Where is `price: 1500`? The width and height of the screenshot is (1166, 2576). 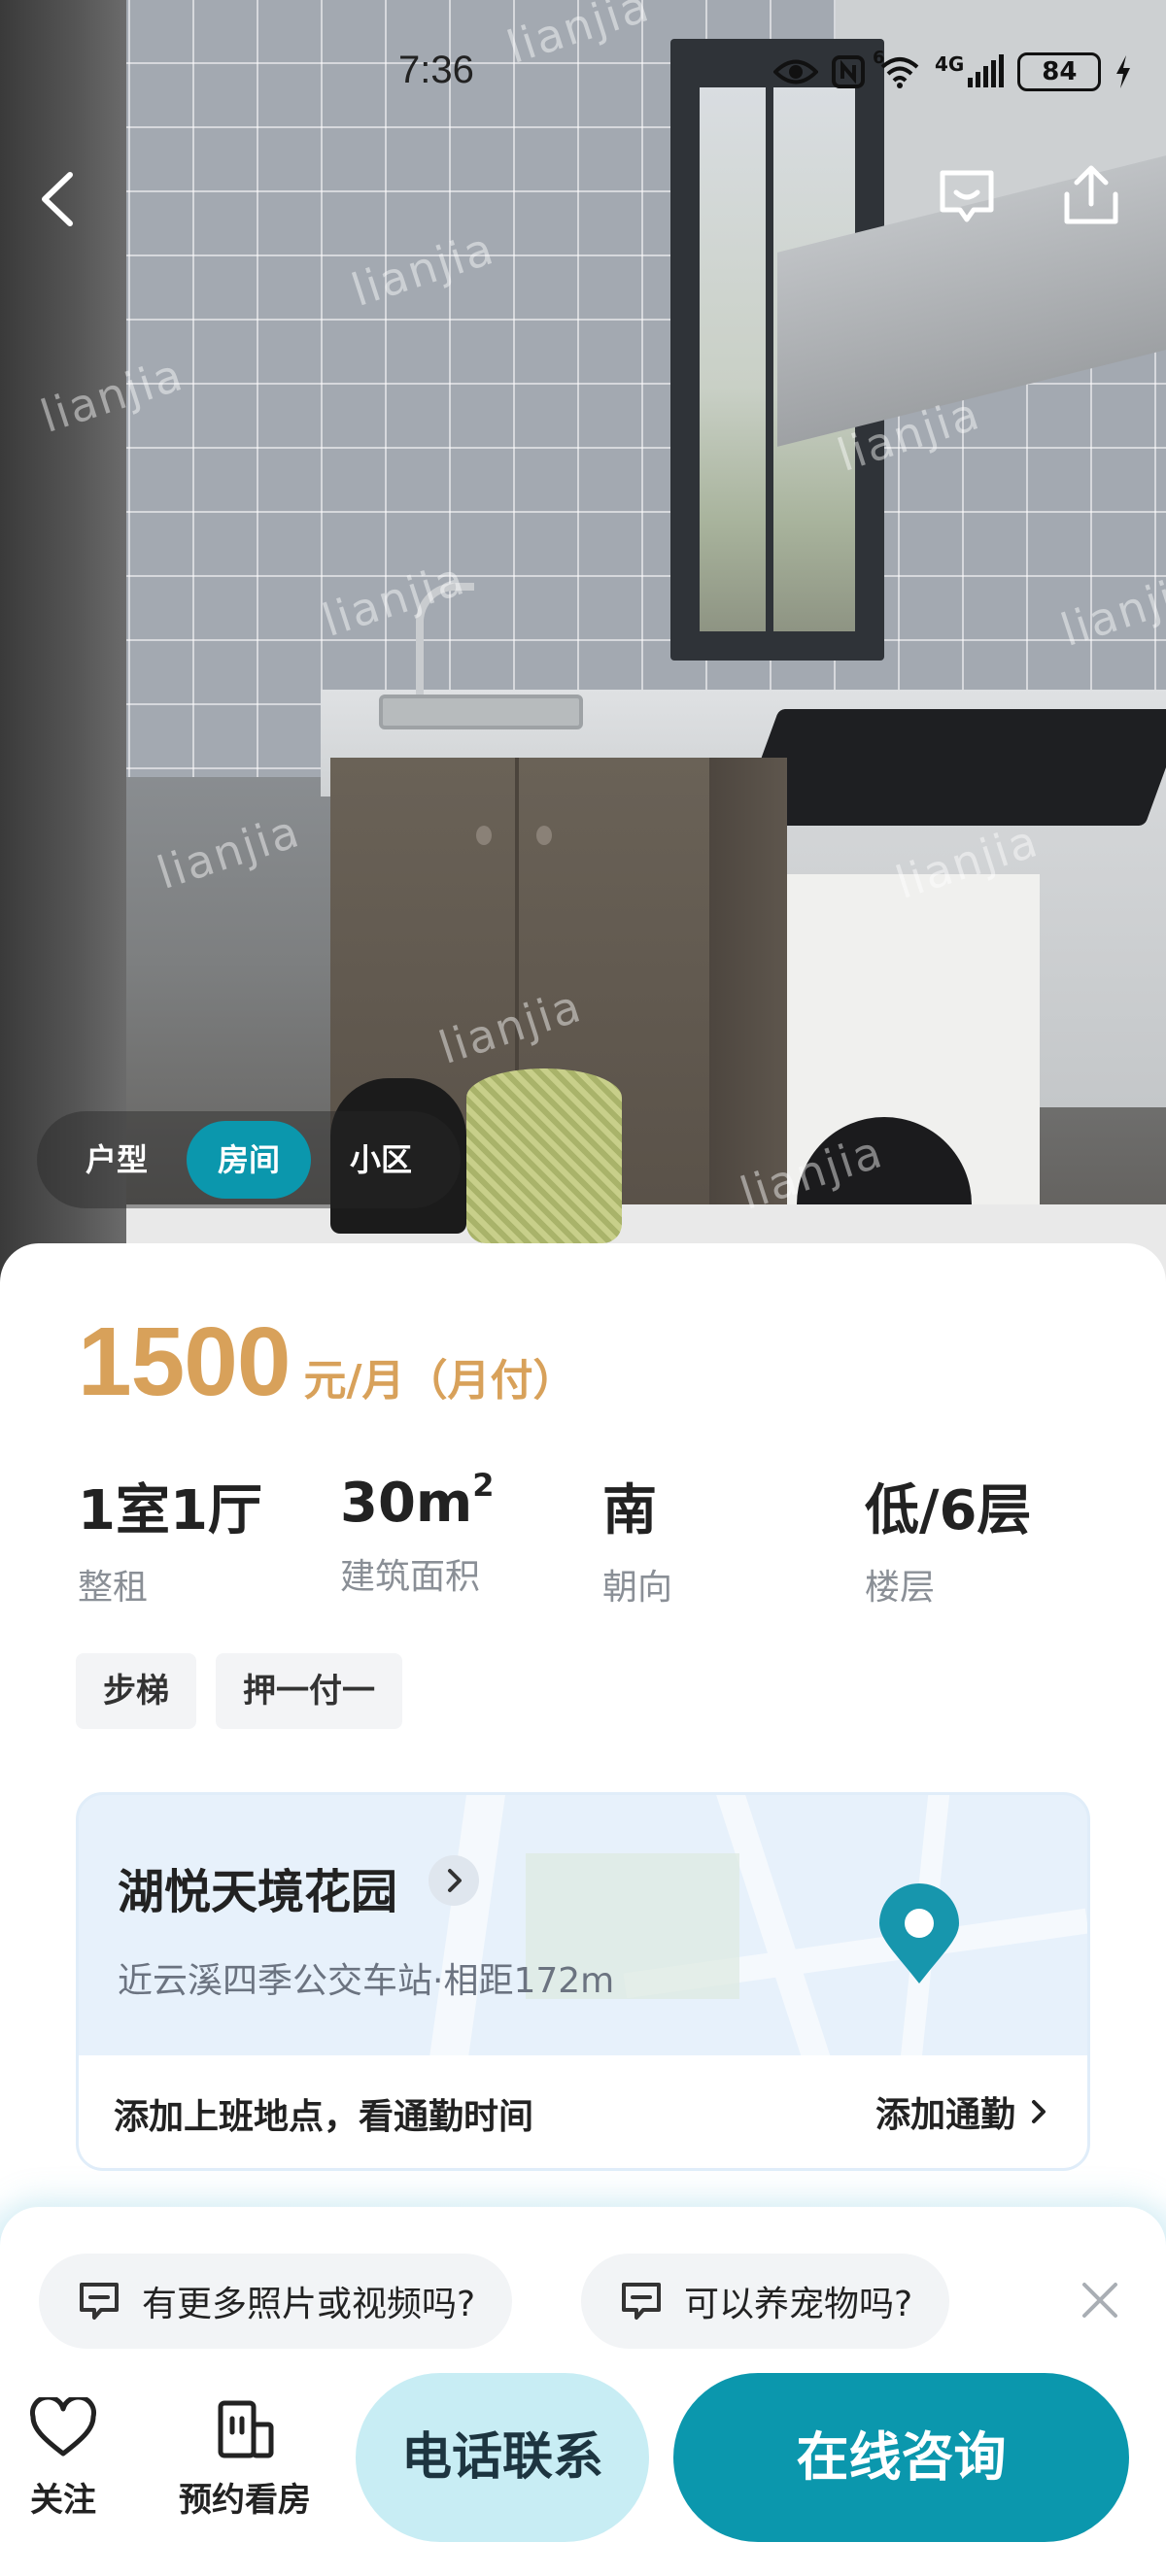 price: 1500 is located at coordinates (184, 1361).